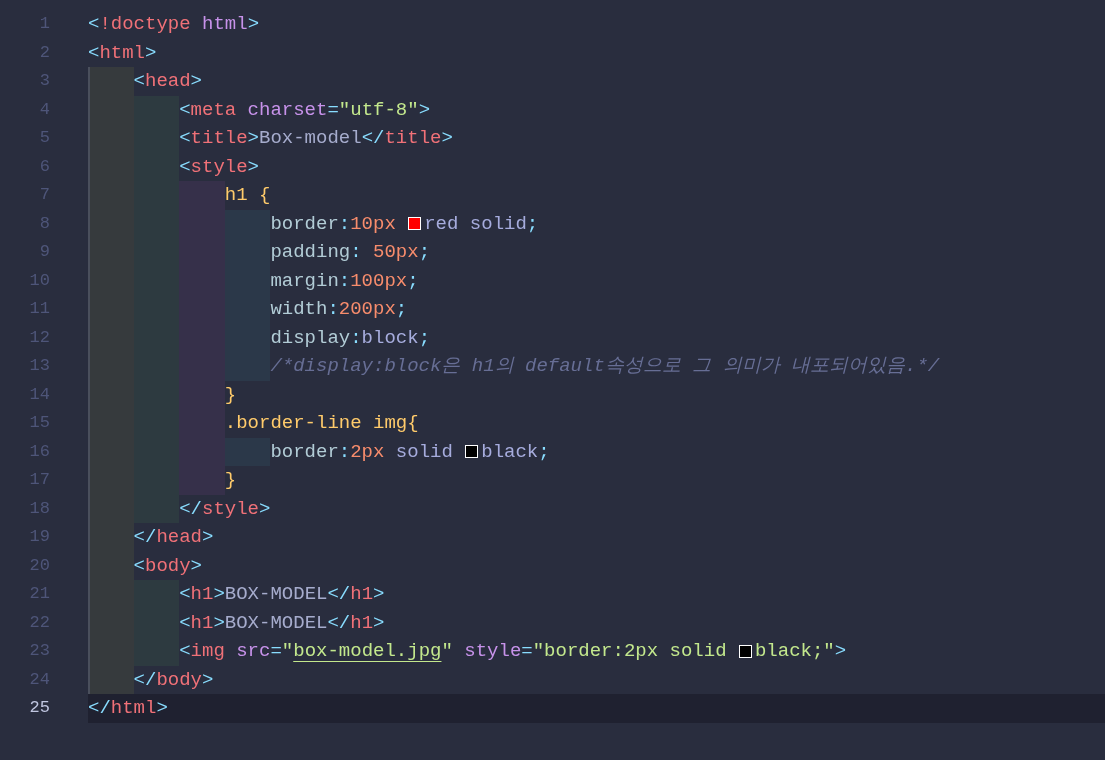 The image size is (1105, 760). What do you see at coordinates (44, 81) in the screenshot?
I see `line-number: 3` at bounding box center [44, 81].